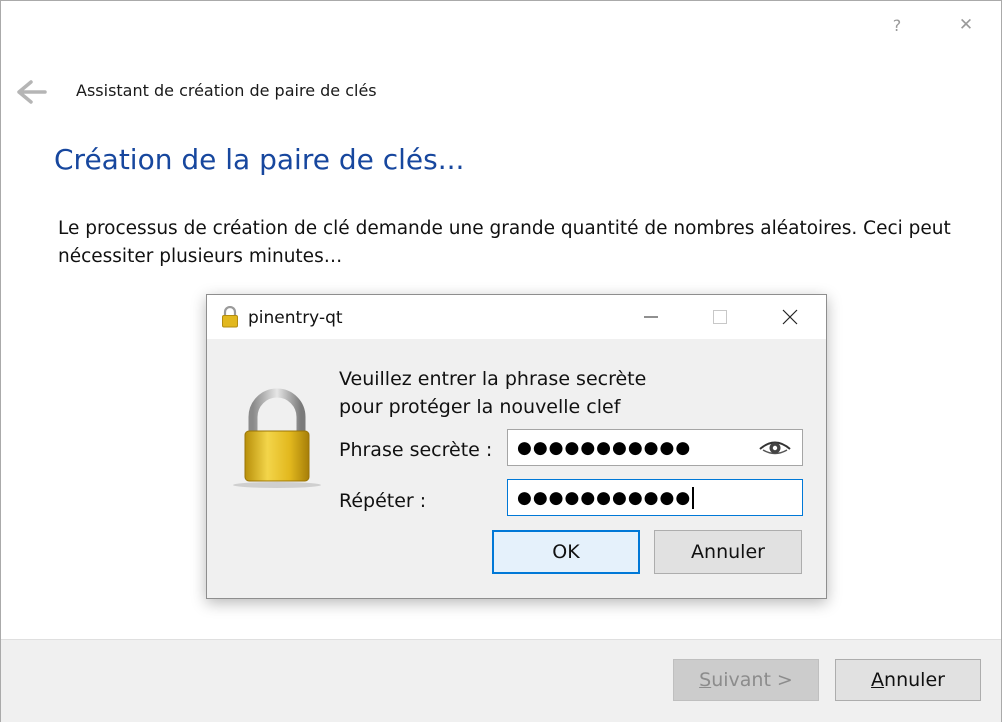 The width and height of the screenshot is (1002, 722). I want to click on dialog-cancel-label: Annuler, so click(728, 552).